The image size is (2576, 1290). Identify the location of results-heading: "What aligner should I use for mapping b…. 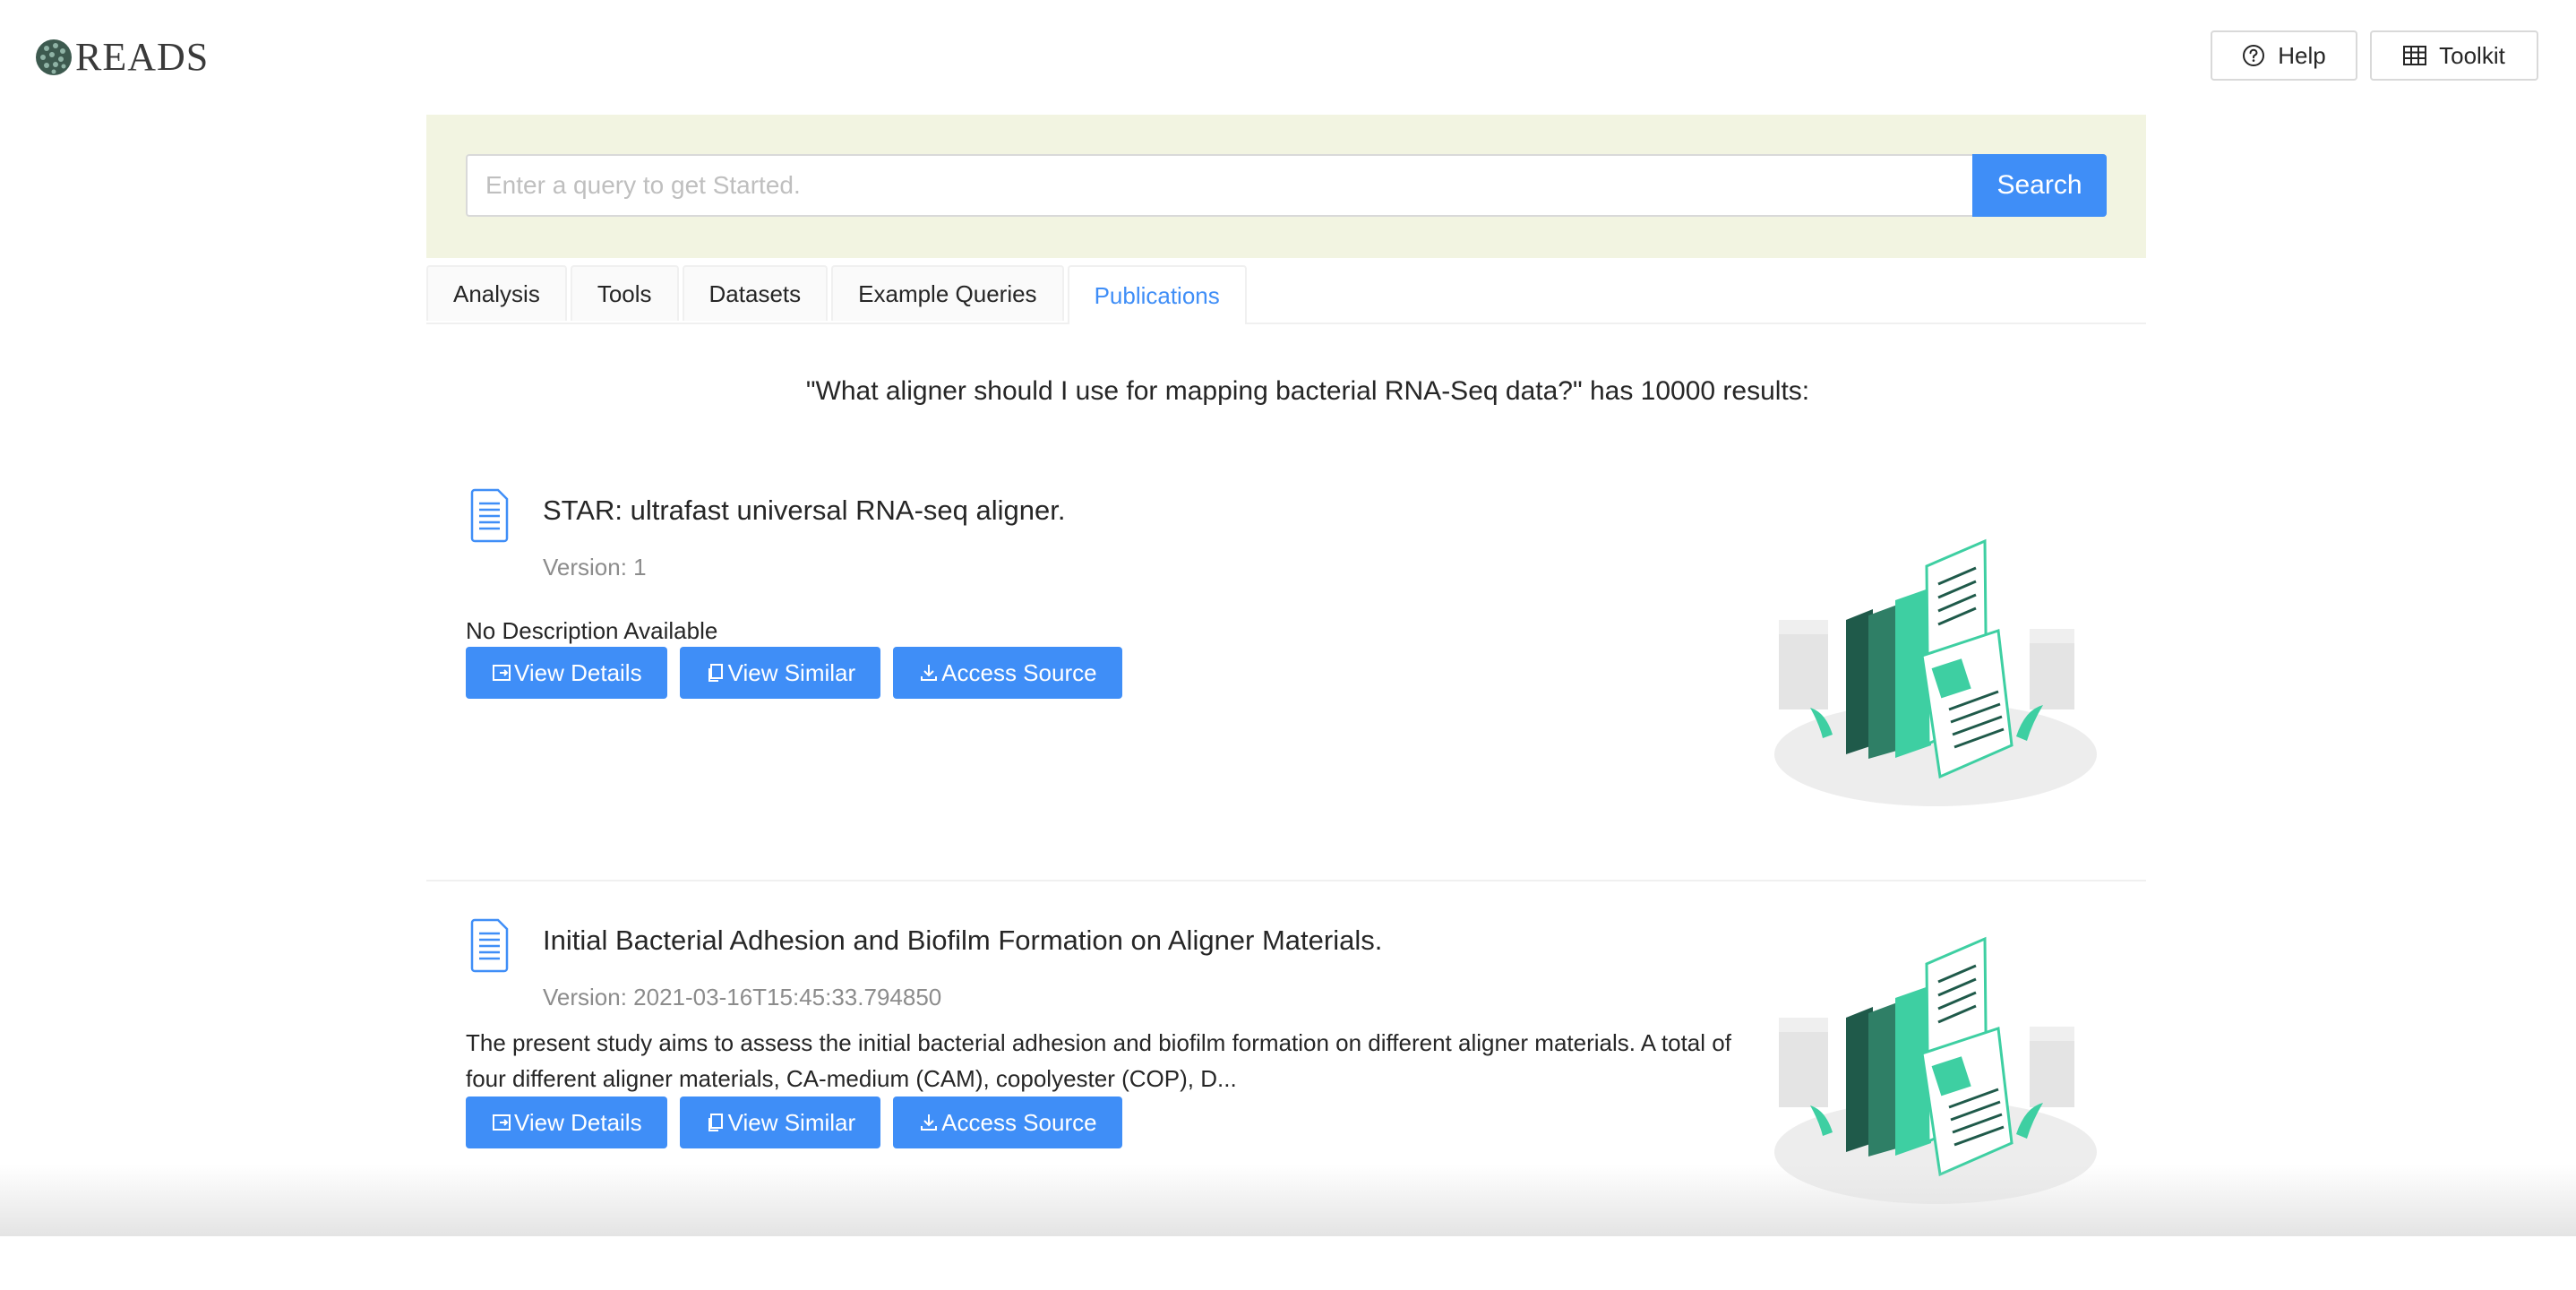
(1307, 391).